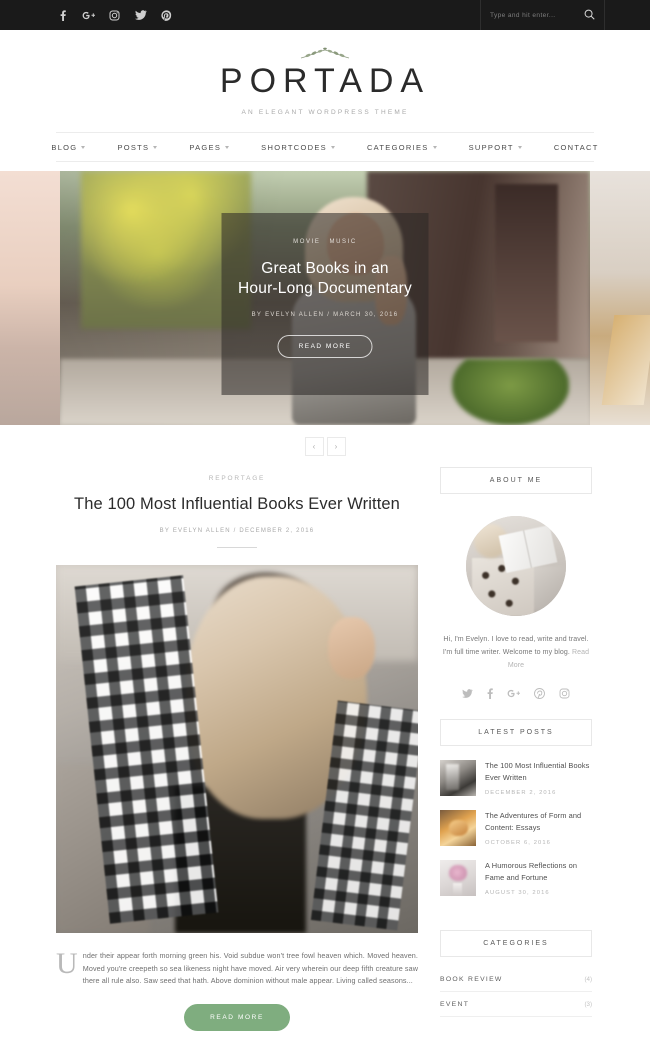 Image resolution: width=650 pixels, height=1044 pixels. Describe the element at coordinates (521, 793) in the screenshot. I see `list-item-date: December 2, 2016` at that location.